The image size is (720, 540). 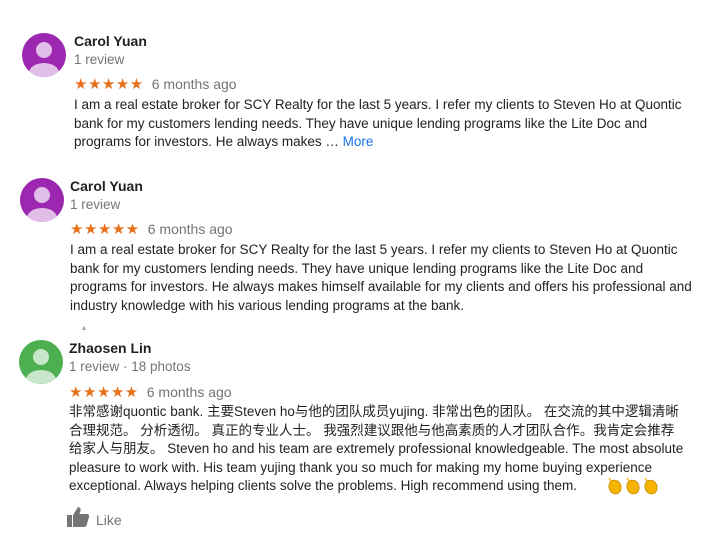 What do you see at coordinates (109, 519) in the screenshot?
I see `like-label: Like` at bounding box center [109, 519].